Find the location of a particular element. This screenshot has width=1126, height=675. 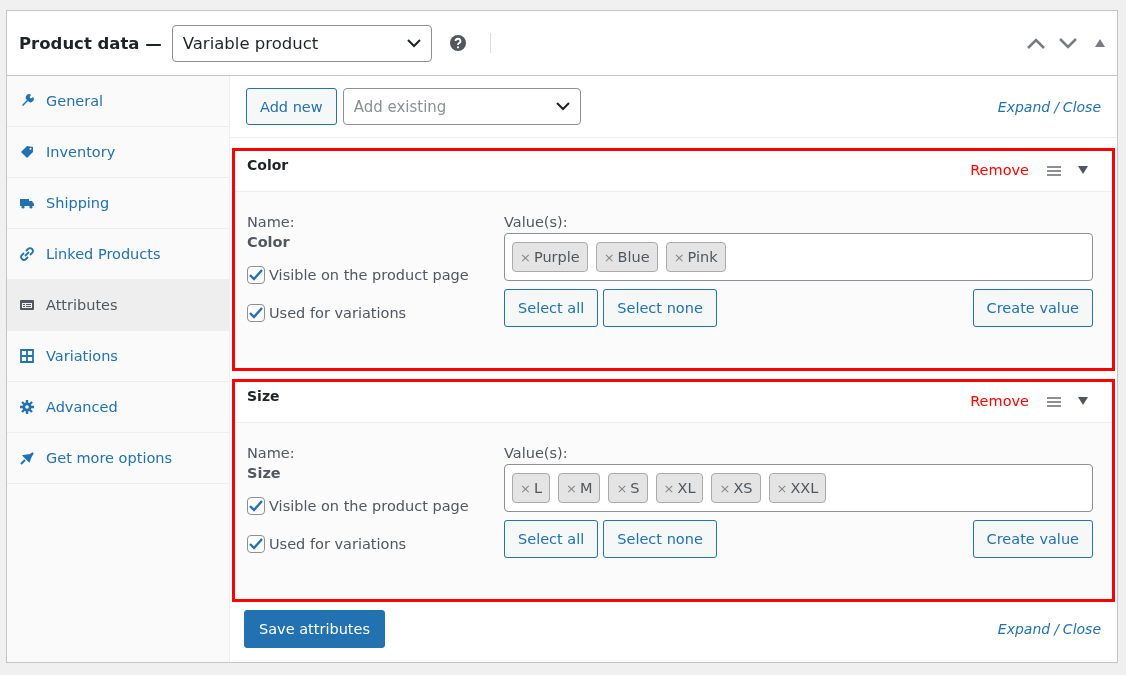

move-down-icon is located at coordinates (1068, 43).